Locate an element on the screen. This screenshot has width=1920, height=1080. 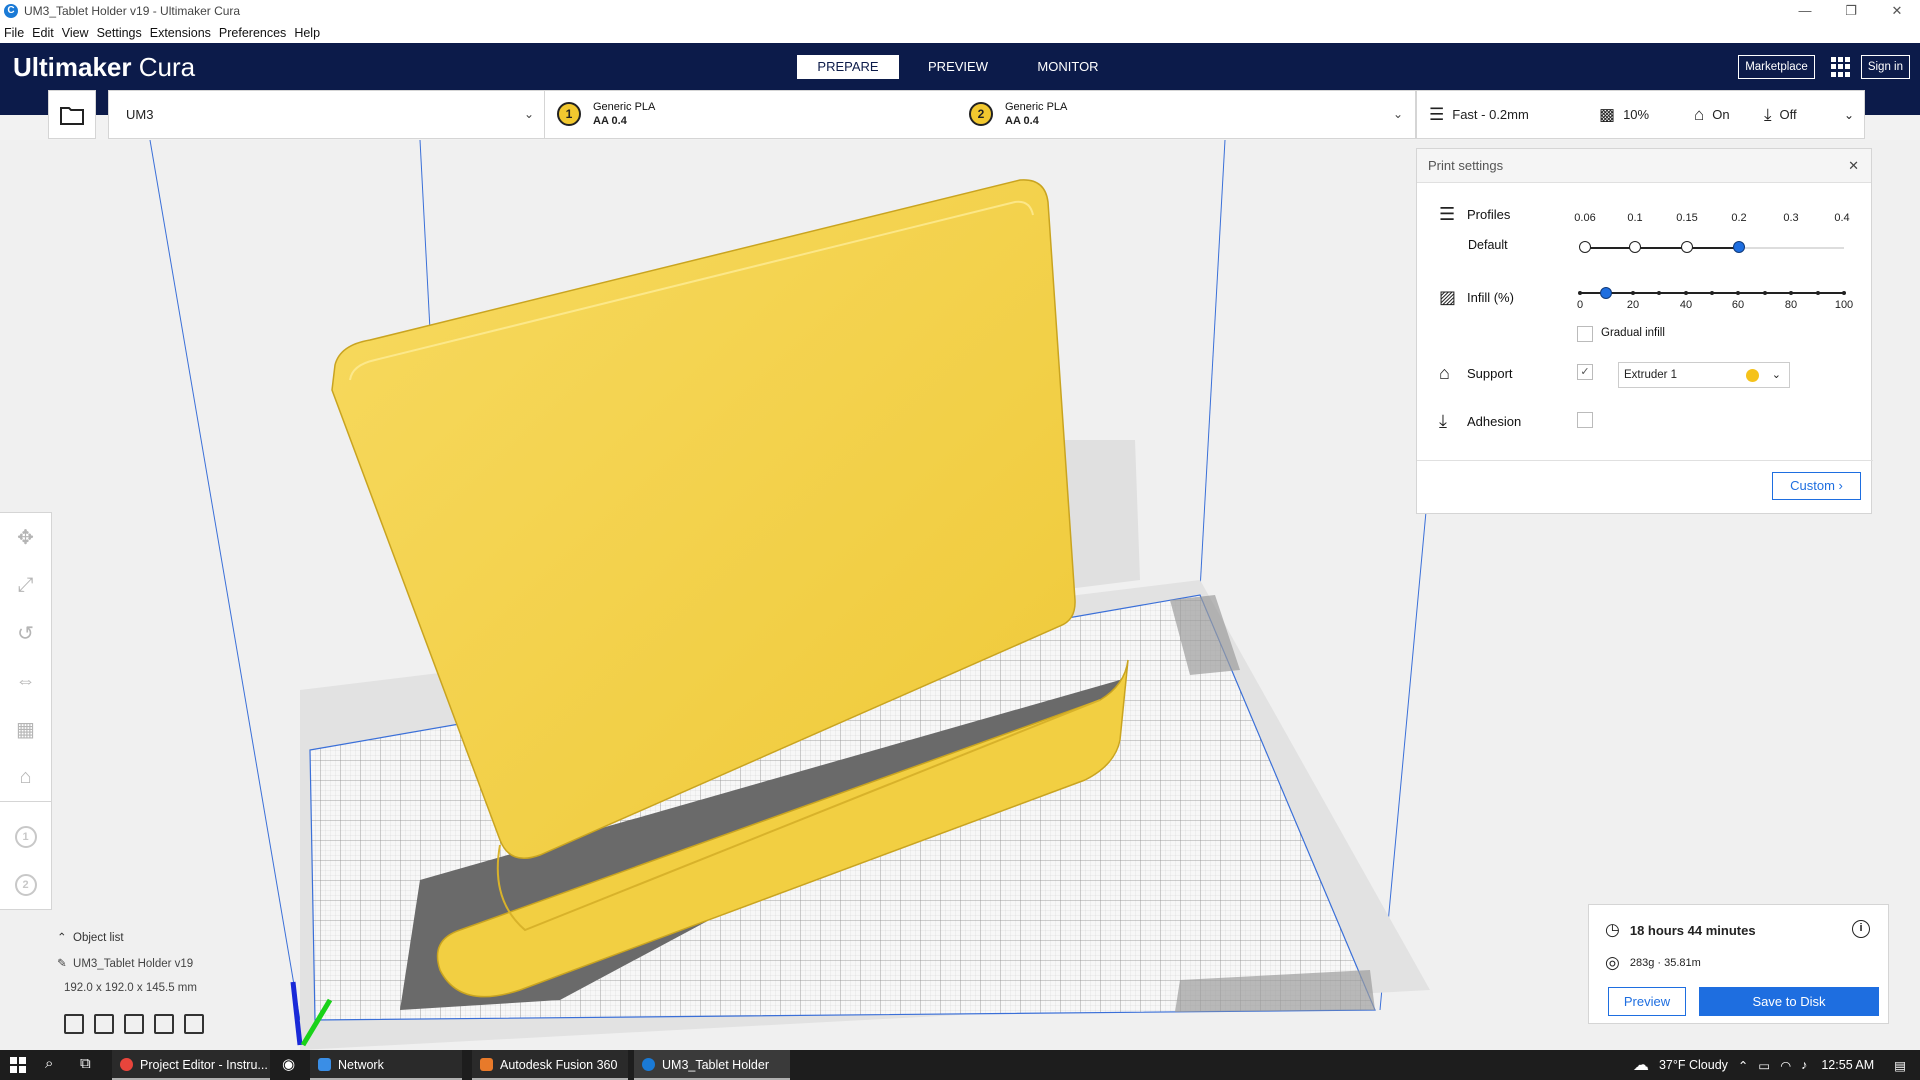
extruder-1: 1 Generic PLA AA 0.4 is located at coordinates (606, 114).